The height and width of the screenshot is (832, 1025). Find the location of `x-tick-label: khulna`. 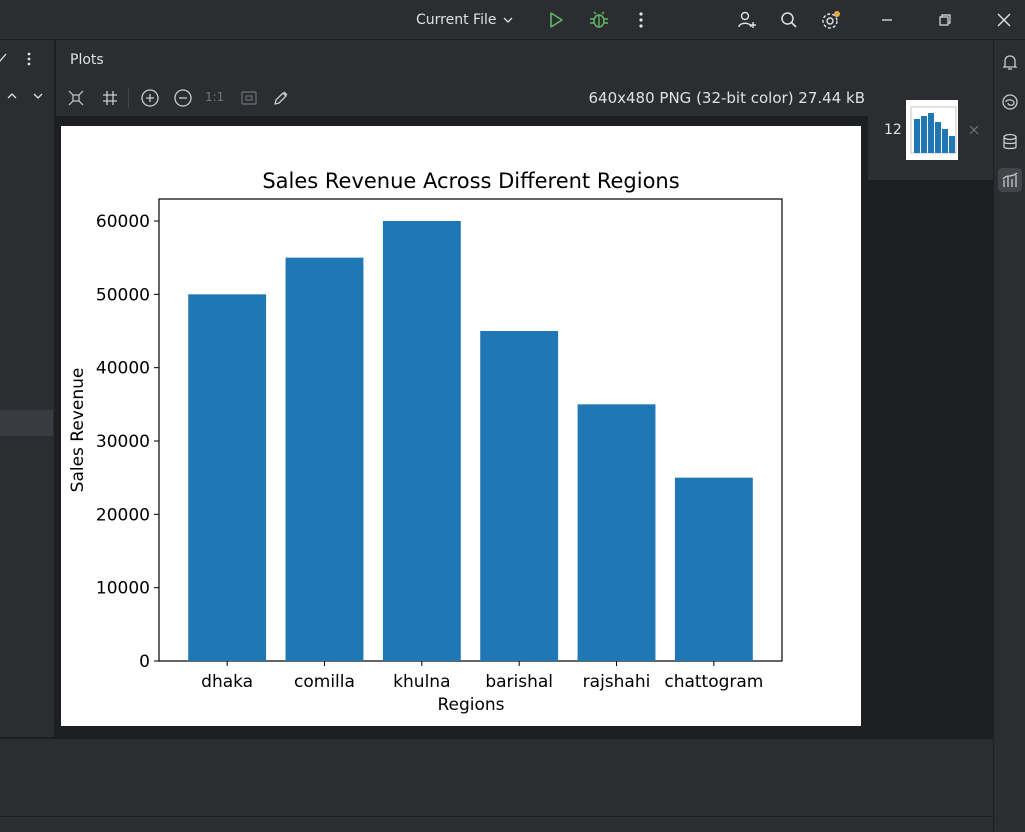

x-tick-label: khulna is located at coordinates (421, 682).